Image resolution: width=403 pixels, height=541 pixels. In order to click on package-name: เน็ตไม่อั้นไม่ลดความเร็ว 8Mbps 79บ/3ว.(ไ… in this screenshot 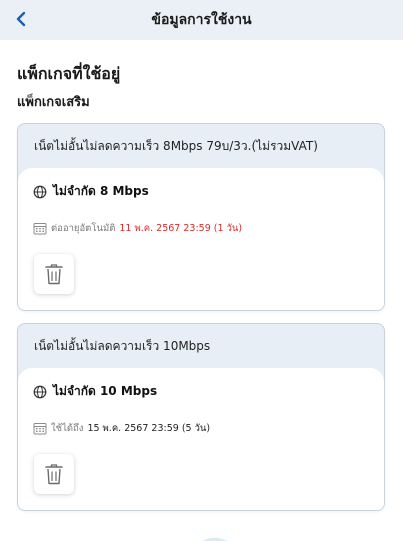, I will do `click(176, 145)`.